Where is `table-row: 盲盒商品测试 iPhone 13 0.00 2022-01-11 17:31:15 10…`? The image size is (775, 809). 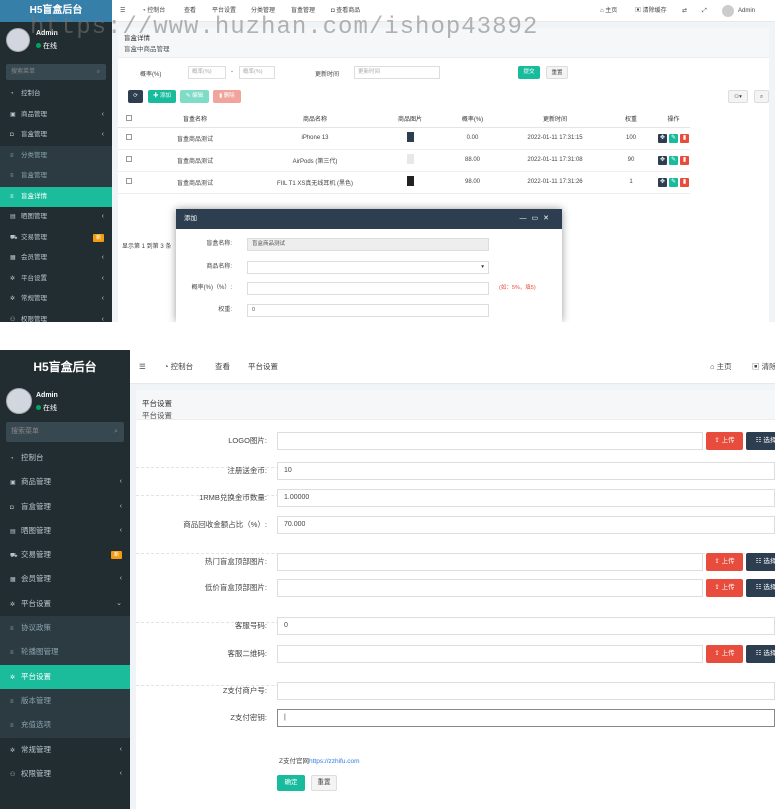
table-row: 盲盒商品测试 iPhone 13 0.00 2022-01-11 17:31:15 10… is located at coordinates (404, 138).